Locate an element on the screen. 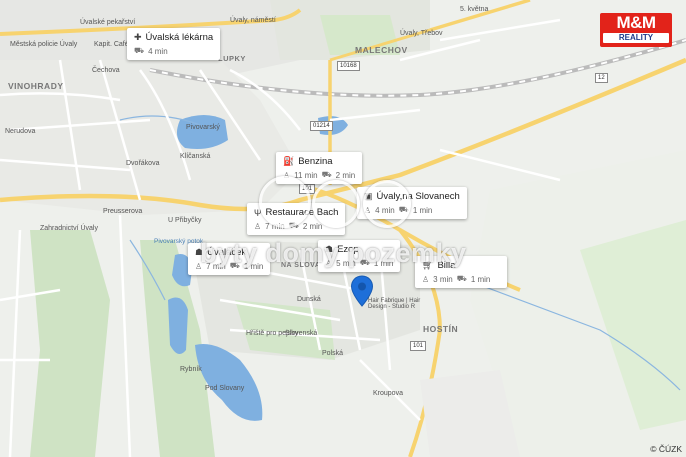 Image resolution: width=686 pixels, height=457 pixels. district-label-hostin: HOSTÍN is located at coordinates (441, 329).